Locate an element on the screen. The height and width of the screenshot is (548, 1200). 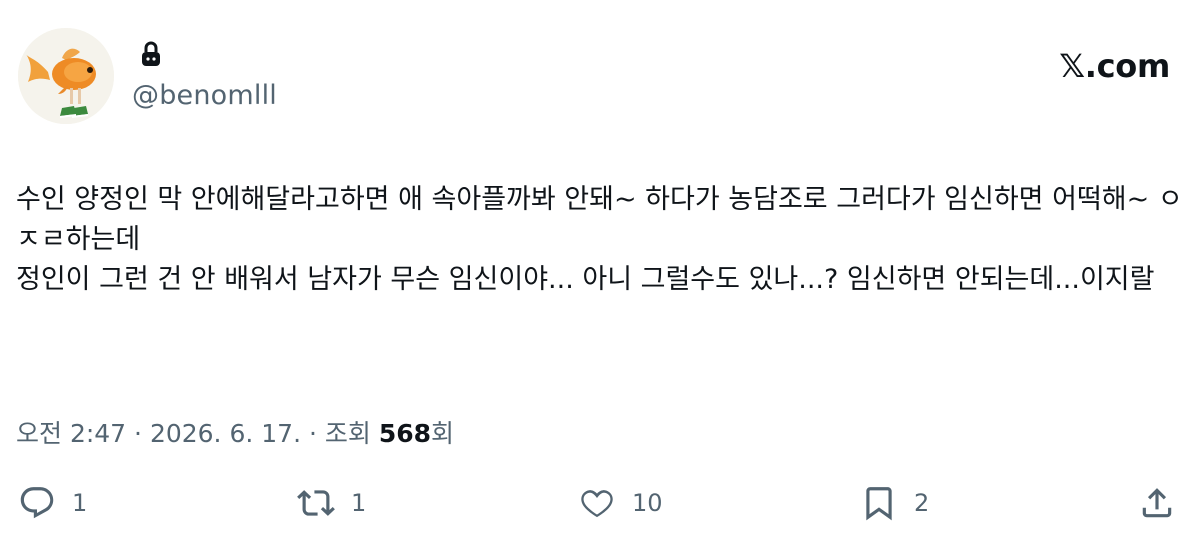
avatar is located at coordinates (66, 76).